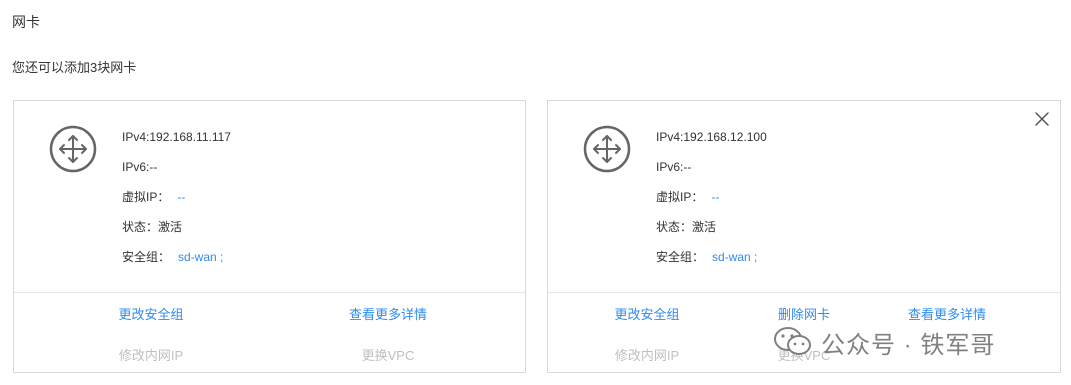 This screenshot has height=385, width=1071. What do you see at coordinates (388, 354) in the screenshot?
I see `replace-vpc-button: 更换VPC` at bounding box center [388, 354].